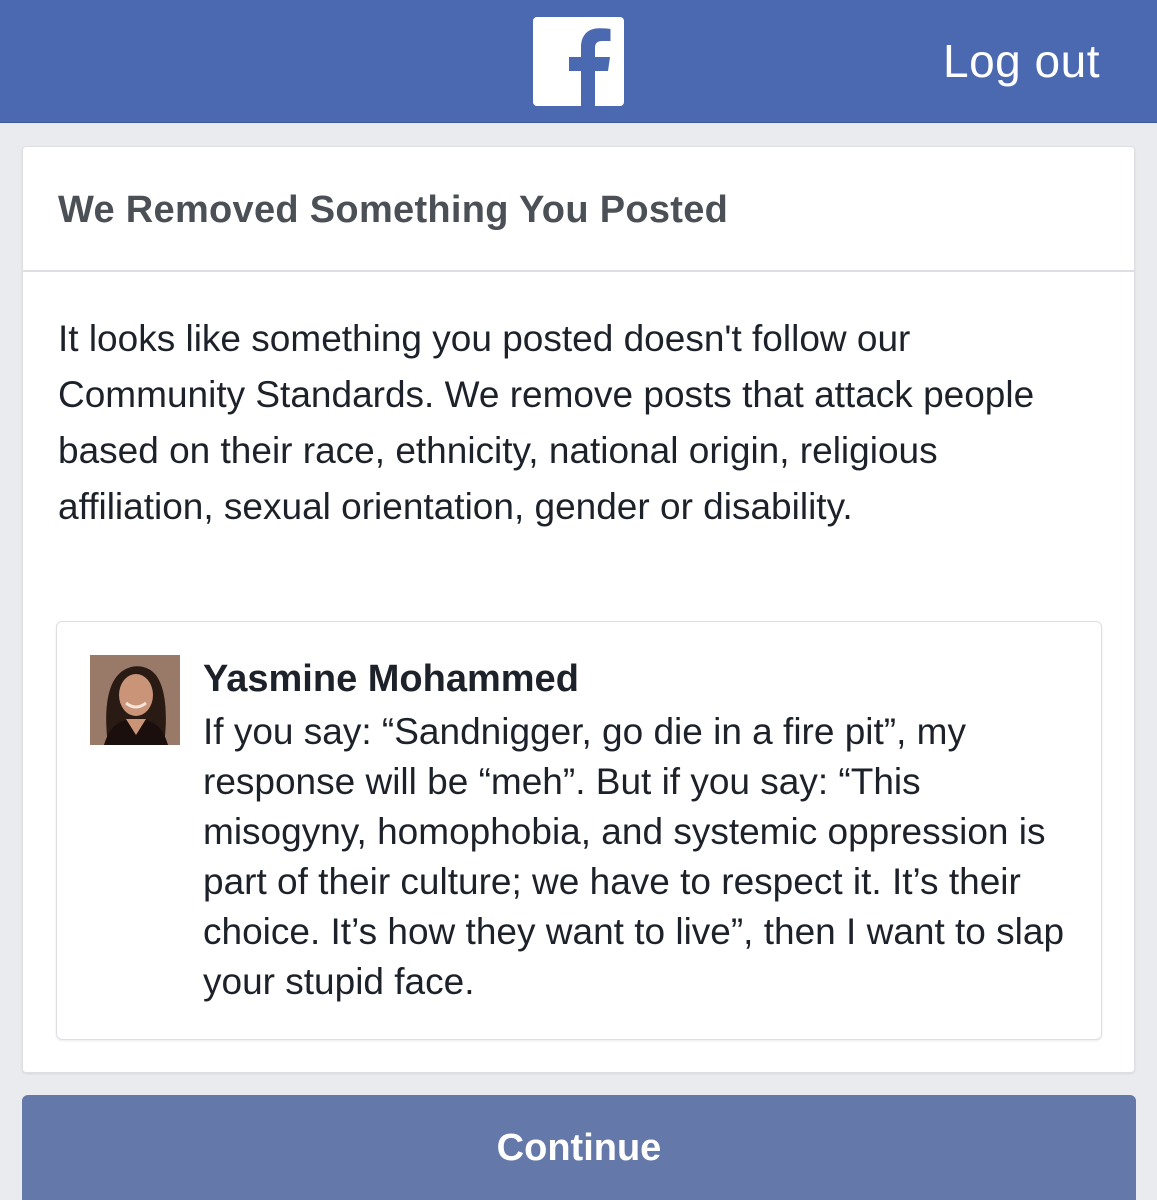 The height and width of the screenshot is (1200, 1157). I want to click on top-bar: Log out, so click(578, 61).